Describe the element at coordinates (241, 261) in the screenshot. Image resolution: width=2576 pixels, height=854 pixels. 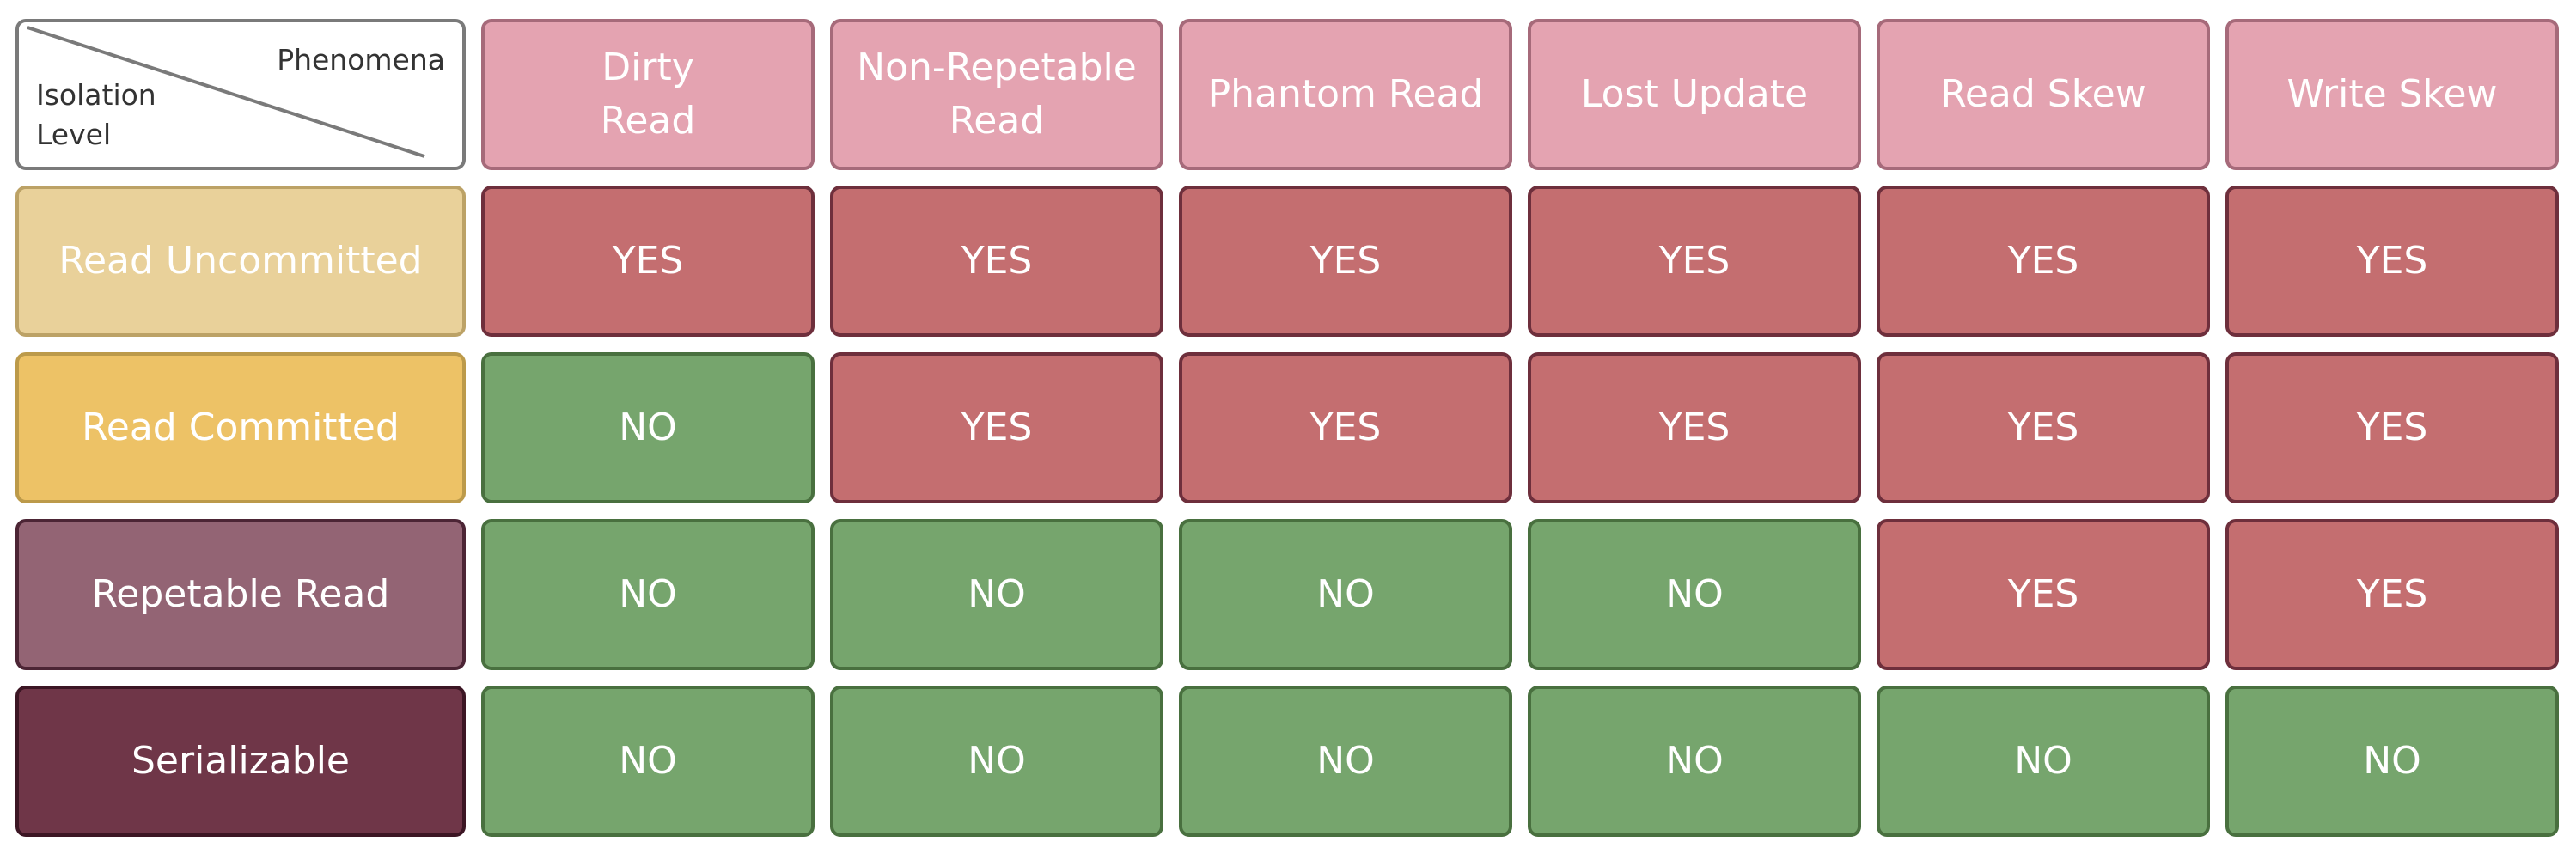
I see `level-read-uncommitted: Read Uncommitted` at that location.